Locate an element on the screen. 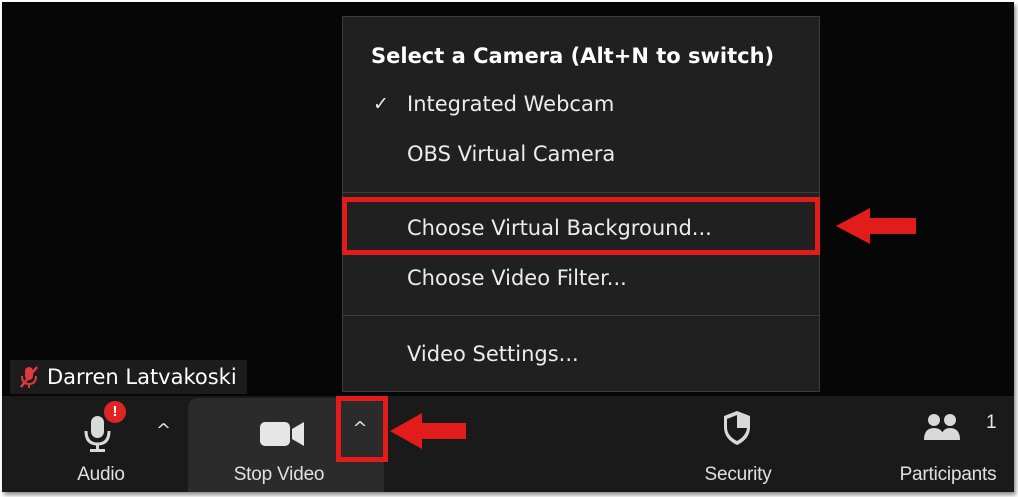  video-caret-highlight is located at coordinates (362, 429).